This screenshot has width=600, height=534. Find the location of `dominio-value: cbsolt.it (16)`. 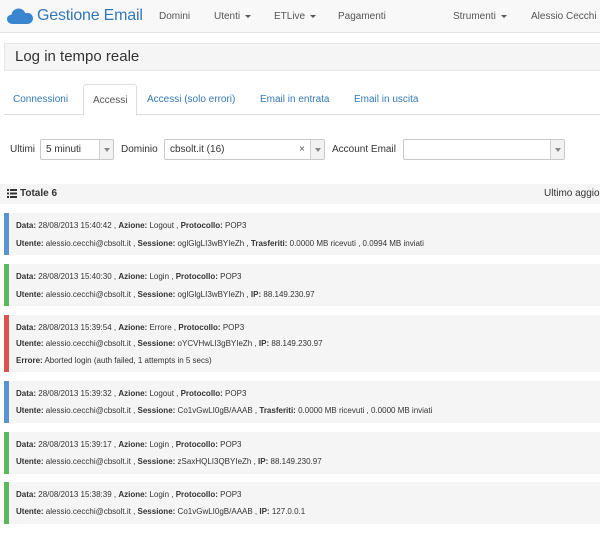

dominio-value: cbsolt.it (16) is located at coordinates (197, 149).